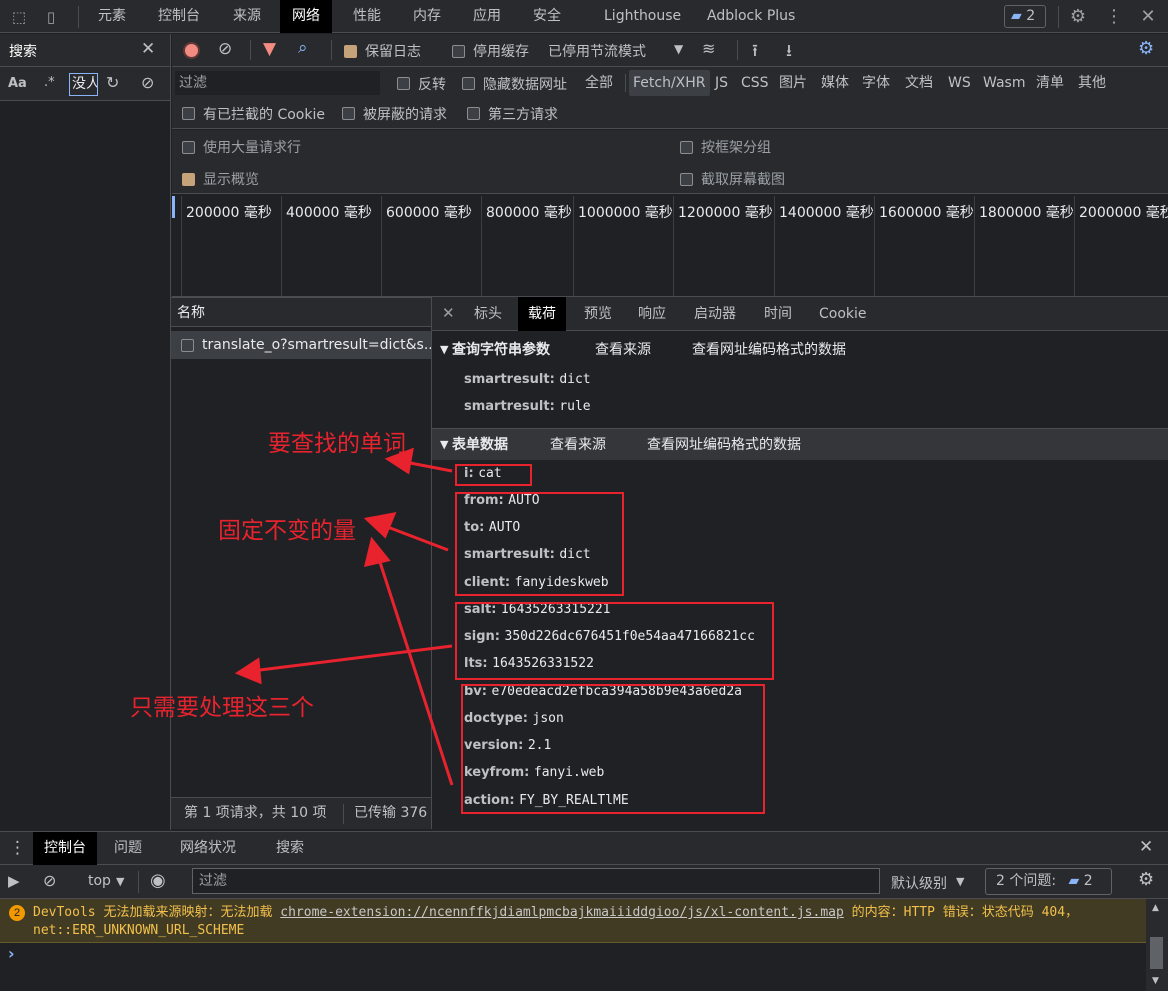 Image resolution: width=1168 pixels, height=991 pixels. I want to click on scrollbar-thumb, so click(1156, 953).